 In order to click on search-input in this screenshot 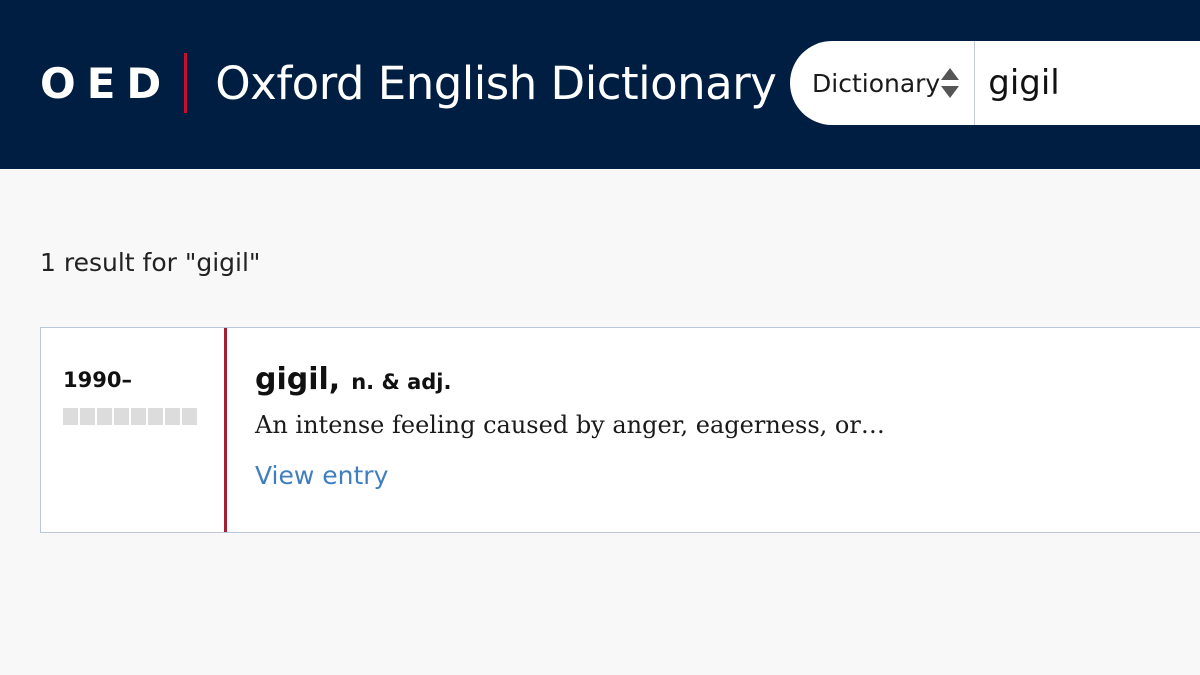, I will do `click(1087, 83)`.